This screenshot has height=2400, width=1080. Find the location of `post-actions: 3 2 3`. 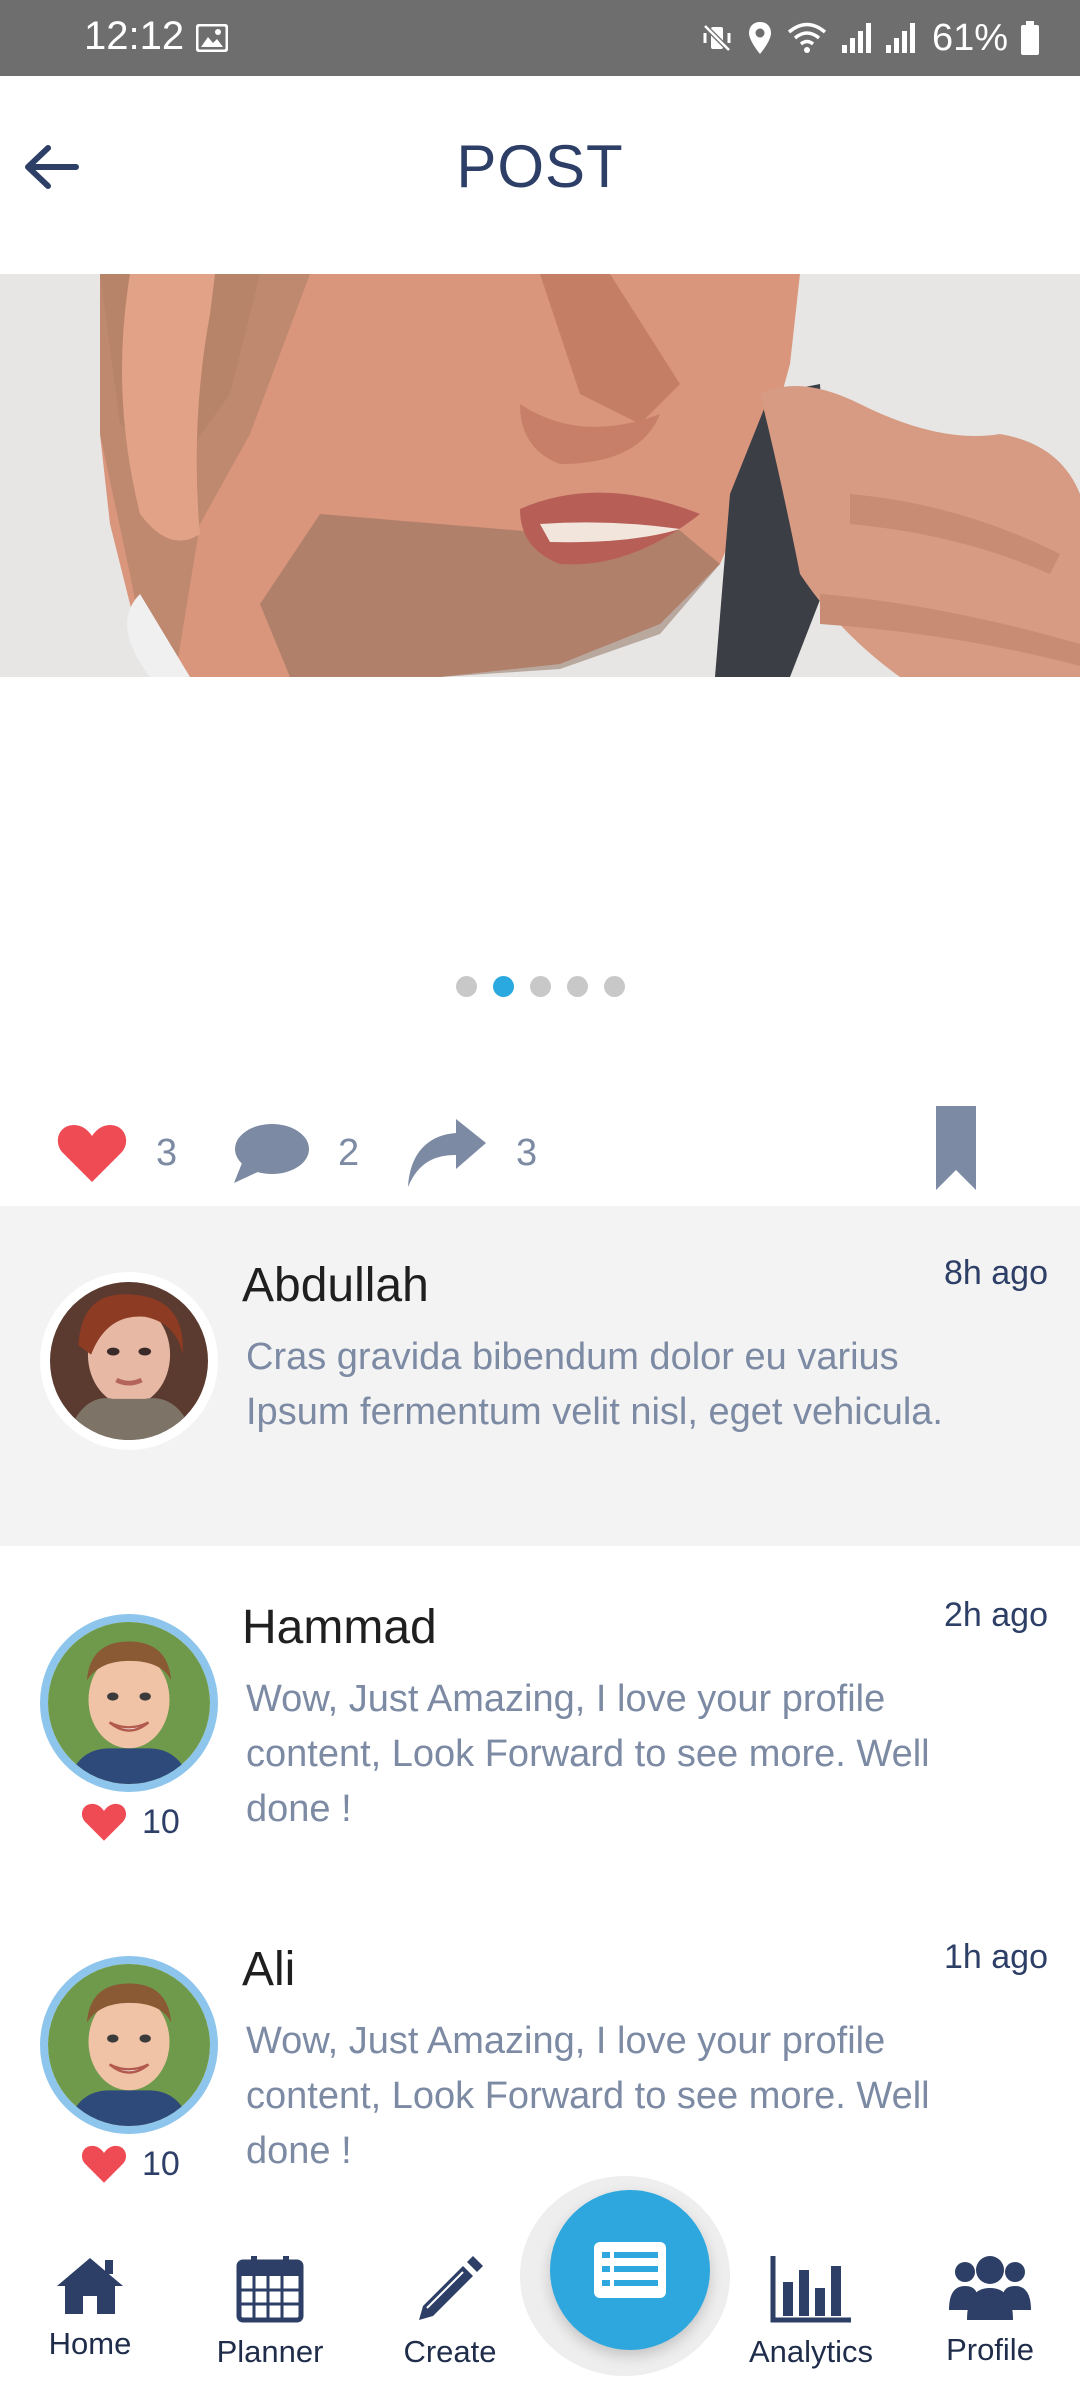

post-actions: 3 2 3 is located at coordinates (540, 1153).